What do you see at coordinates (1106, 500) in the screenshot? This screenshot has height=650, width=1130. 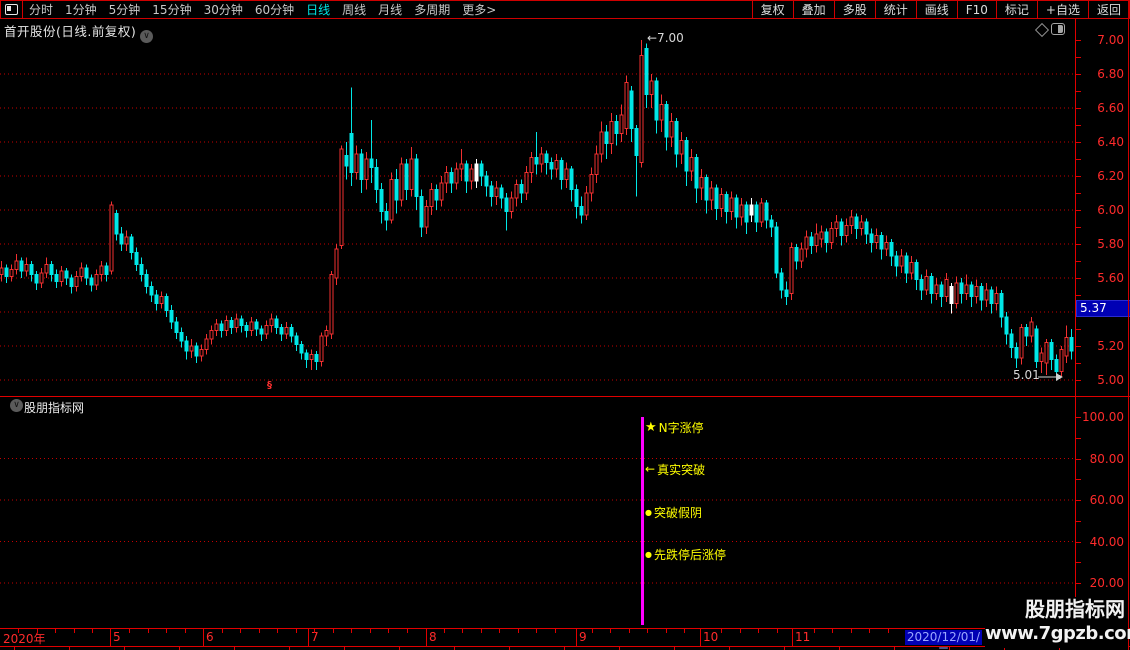 I see `indicator-value-label: 60.00` at bounding box center [1106, 500].